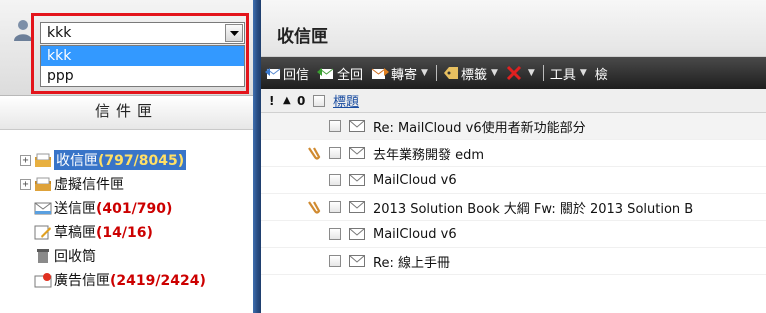 Image resolution: width=766 pixels, height=313 pixels. I want to click on delete-icon, so click(513, 73).